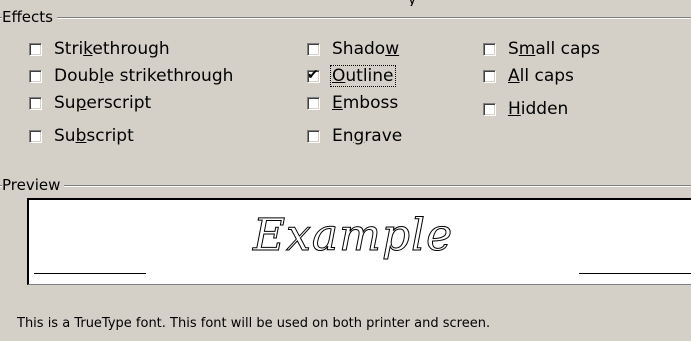 The width and height of the screenshot is (691, 341). What do you see at coordinates (94, 136) in the screenshot?
I see `subscript-label: Subscript` at bounding box center [94, 136].